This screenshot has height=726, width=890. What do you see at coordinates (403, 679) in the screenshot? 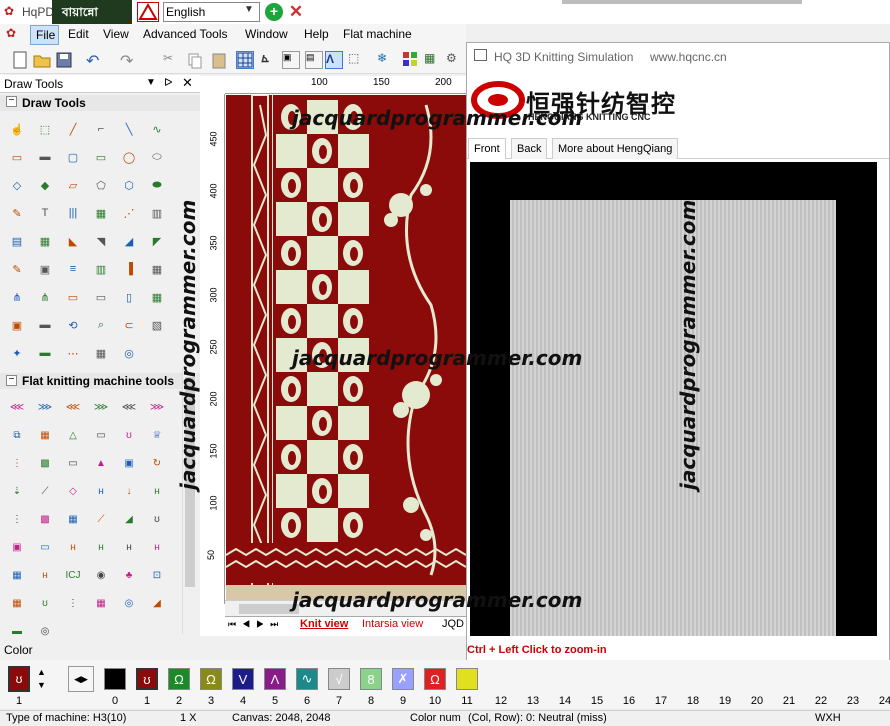
I see `color-swatch: ✗` at bounding box center [403, 679].